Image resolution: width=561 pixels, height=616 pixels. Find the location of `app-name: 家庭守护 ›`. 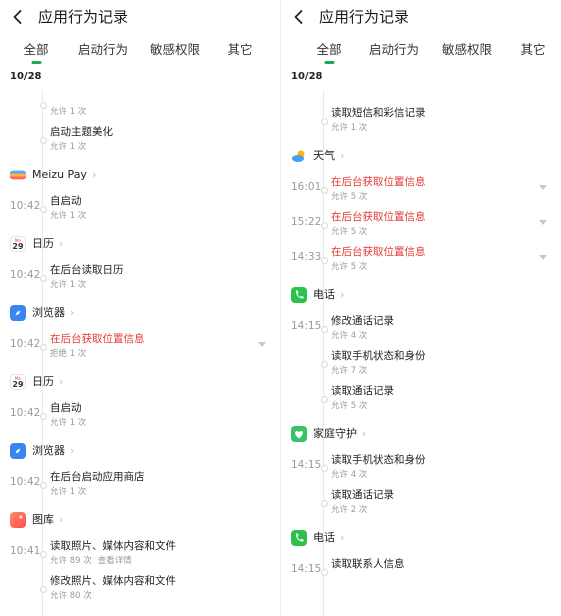

app-name: 家庭守护 › is located at coordinates (339, 434).